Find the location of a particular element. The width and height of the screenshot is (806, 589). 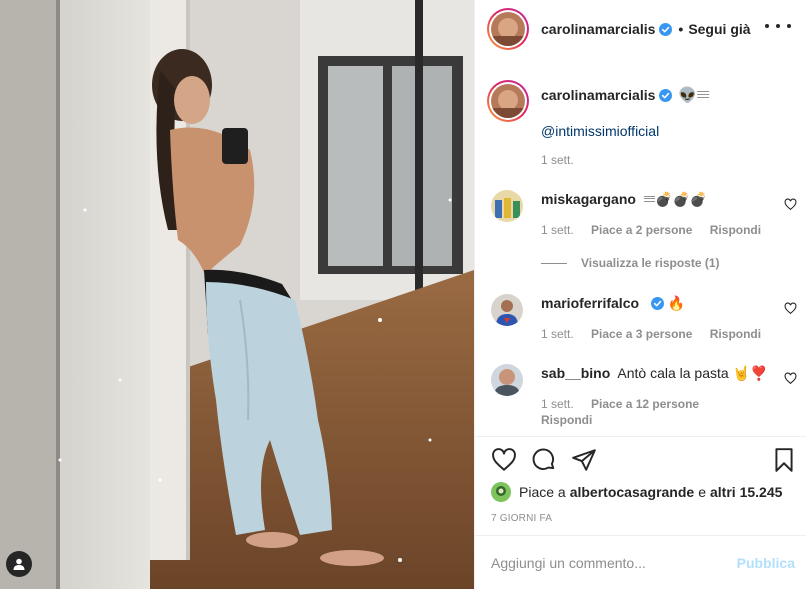

likes-others-count: altri 15.245 is located at coordinates (746, 492).